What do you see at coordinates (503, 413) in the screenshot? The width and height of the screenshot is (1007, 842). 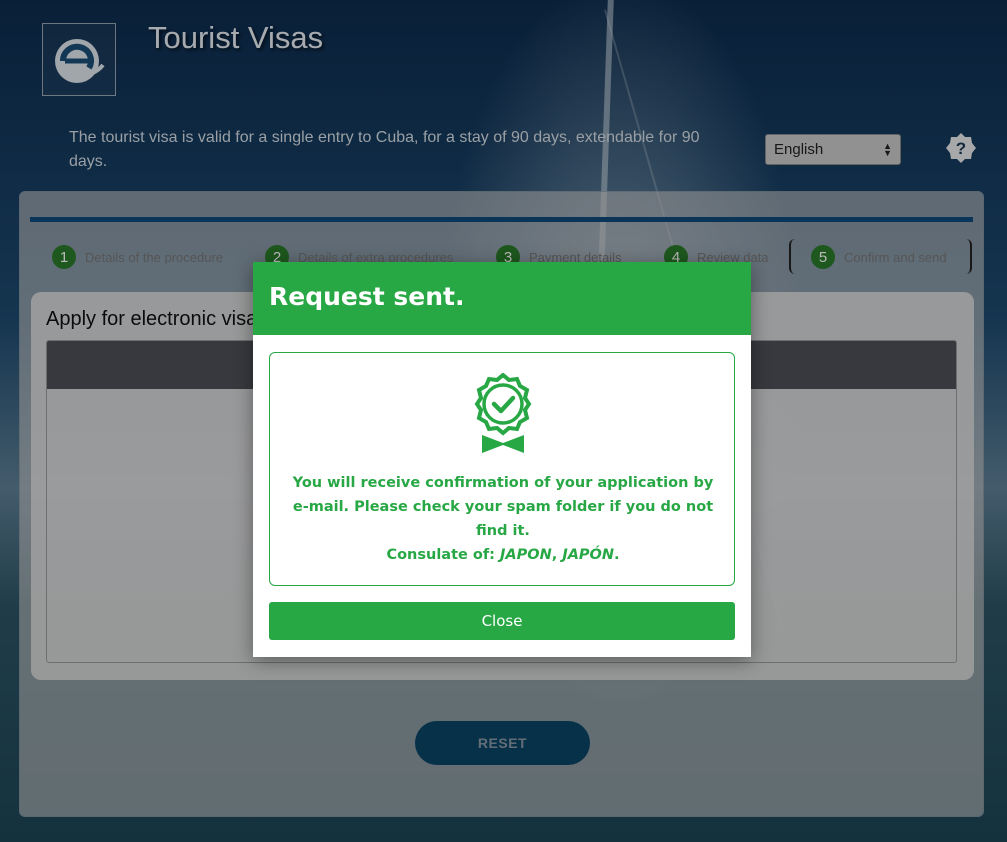 I see `award-badge-icon` at bounding box center [503, 413].